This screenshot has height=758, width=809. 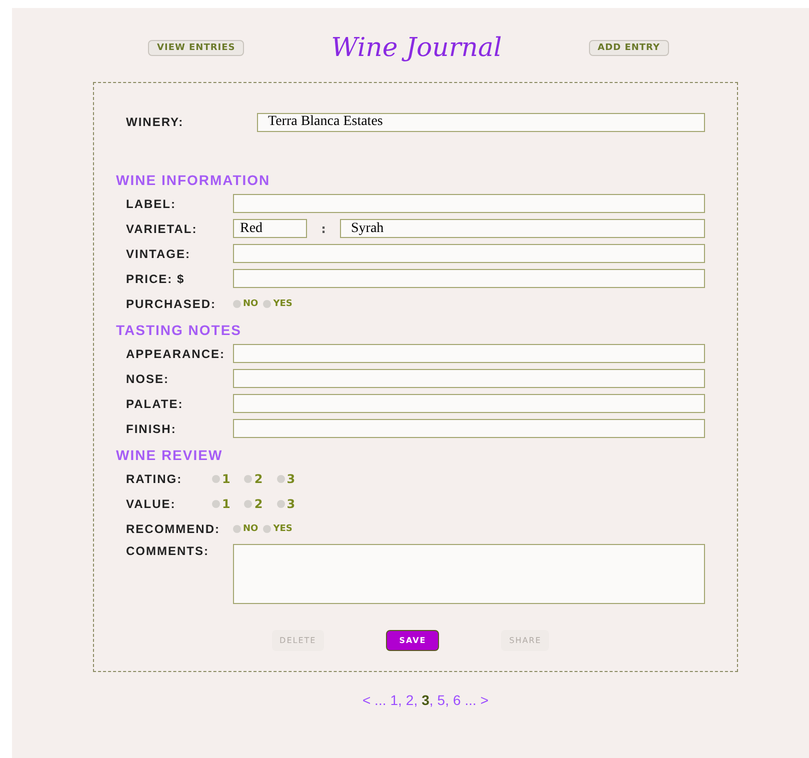 I want to click on comments-field, so click(x=469, y=574).